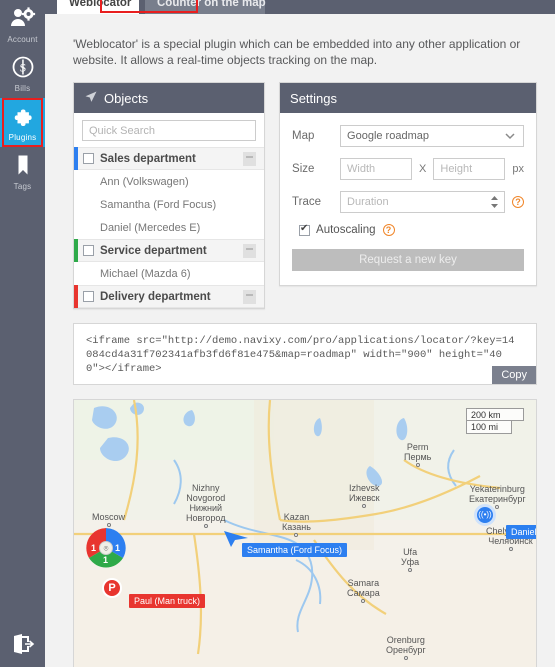 The width and height of the screenshot is (555, 667). Describe the element at coordinates (23, 68) in the screenshot. I see `dollar-coin-icon: S` at that location.